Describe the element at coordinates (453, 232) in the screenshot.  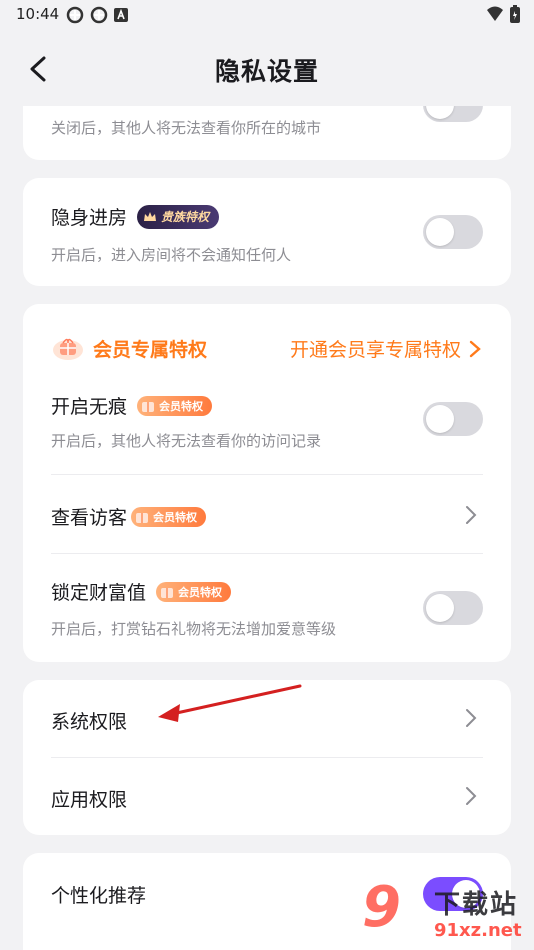
I see `invisible-entry-toggle` at that location.